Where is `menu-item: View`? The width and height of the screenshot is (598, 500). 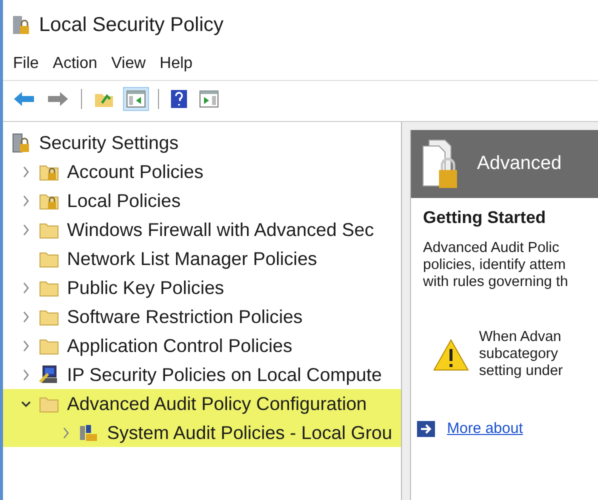 menu-item: View is located at coordinates (128, 64).